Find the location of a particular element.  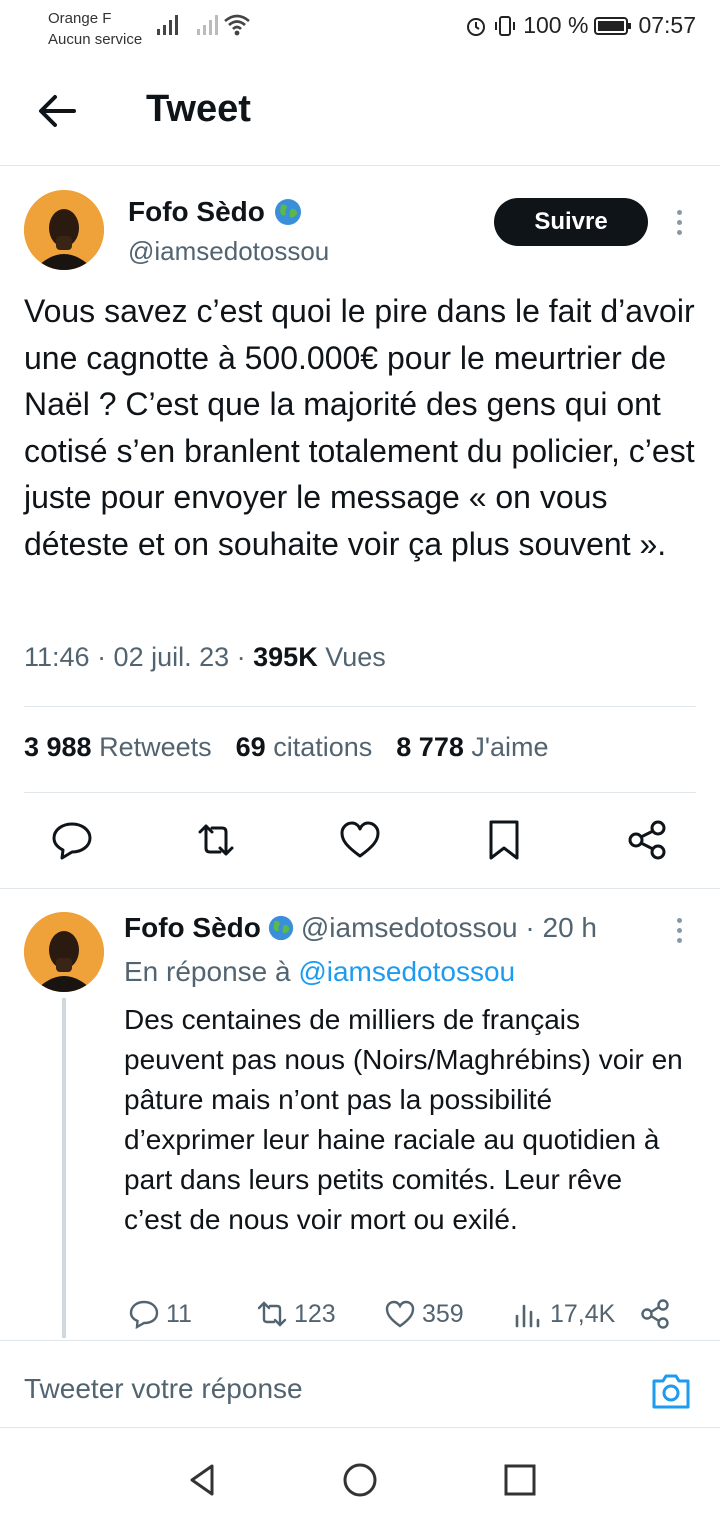

views-icon is located at coordinates (527, 1316).